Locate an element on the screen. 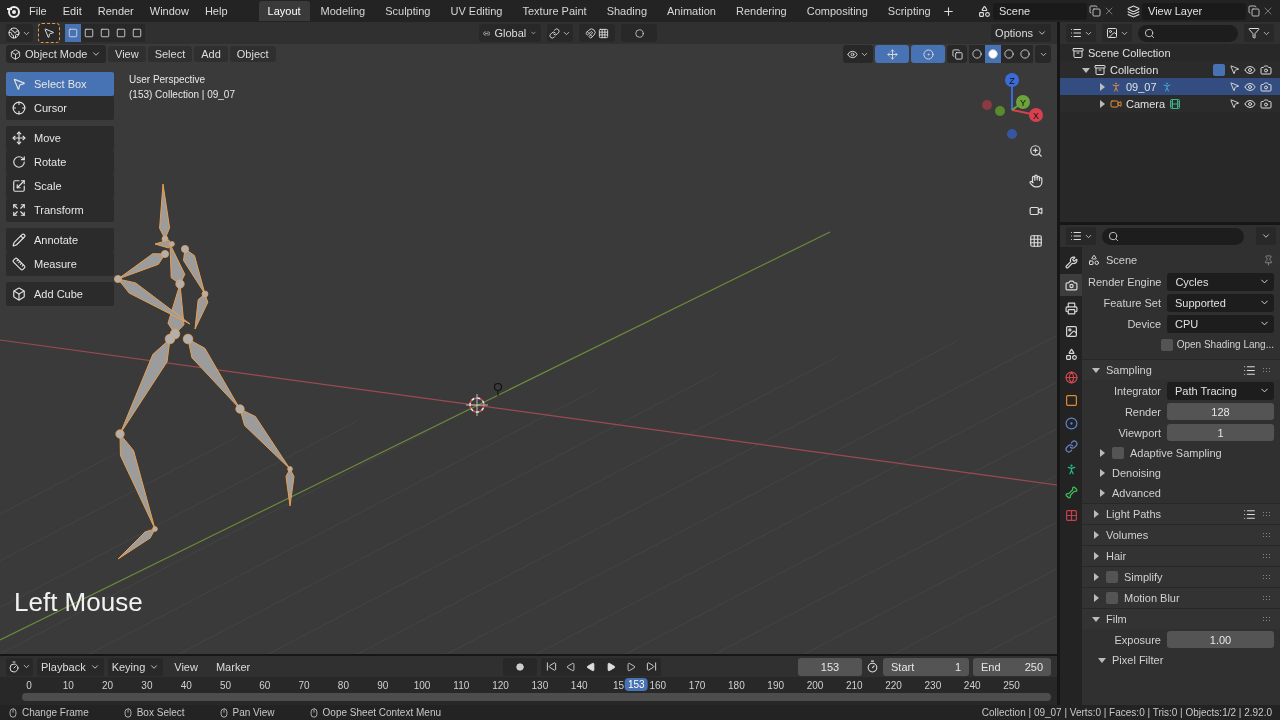  number-field: 128 is located at coordinates (1220, 411).